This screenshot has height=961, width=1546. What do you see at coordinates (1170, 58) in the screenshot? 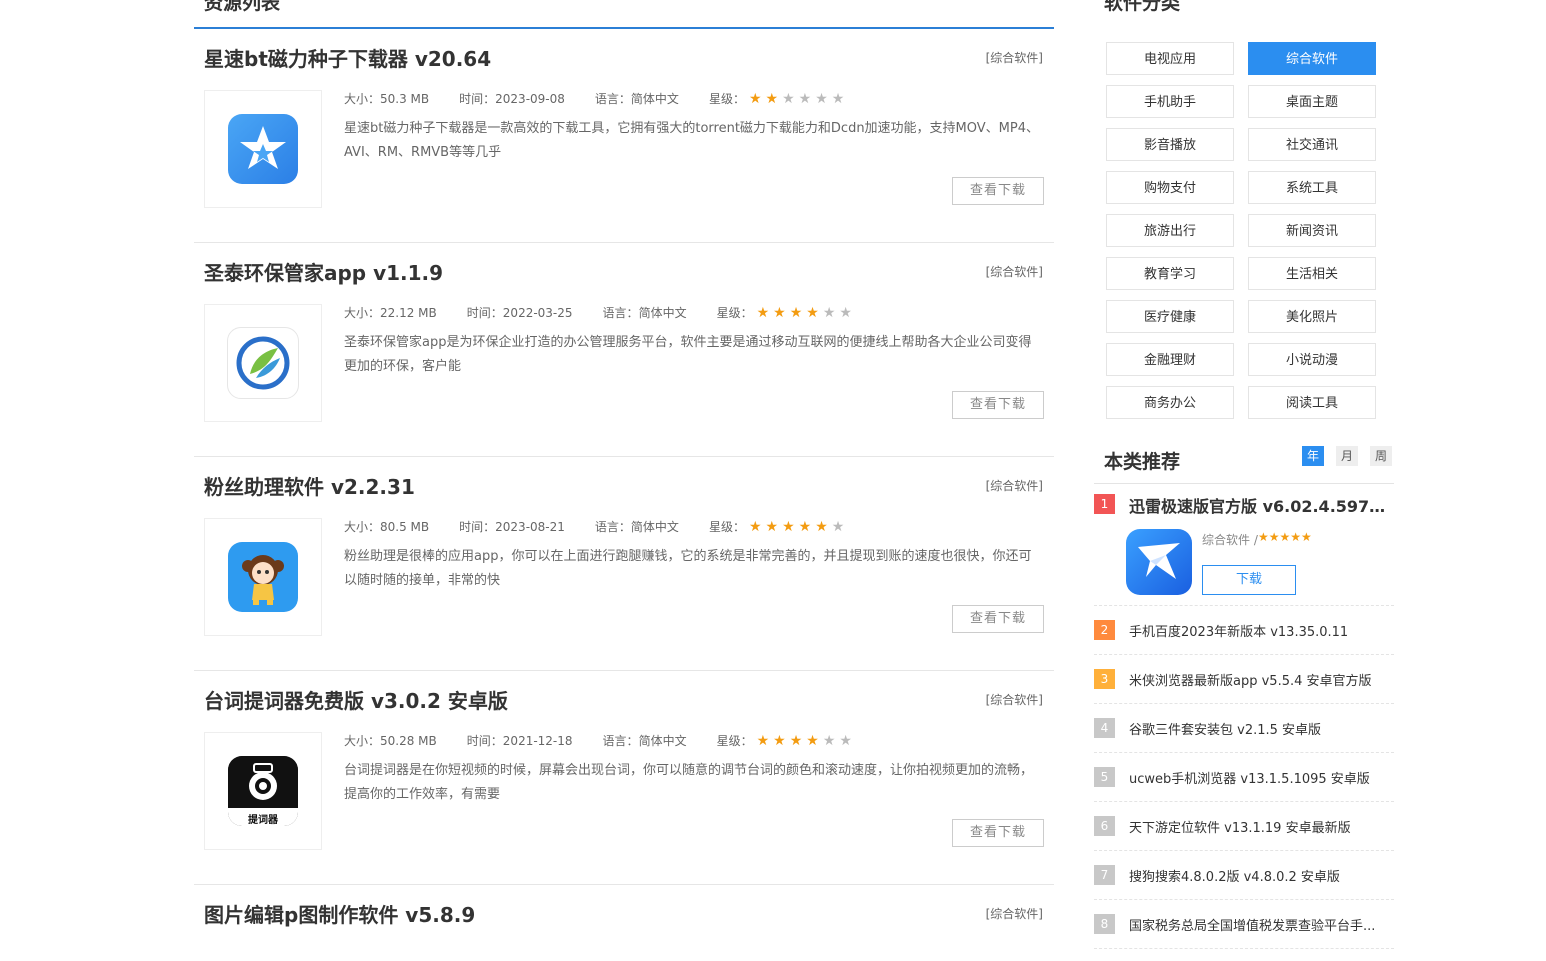
I see `category-button: 电视应用` at bounding box center [1170, 58].